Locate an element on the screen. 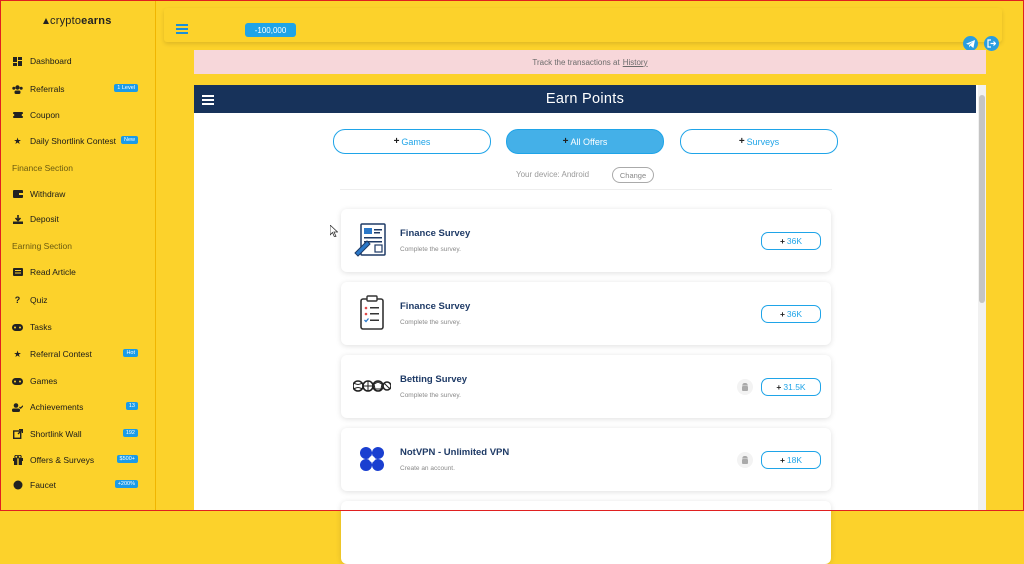 Image resolution: width=1024 pixels, height=564 pixels. sidebar-item-label: Coupon is located at coordinates (45, 115).